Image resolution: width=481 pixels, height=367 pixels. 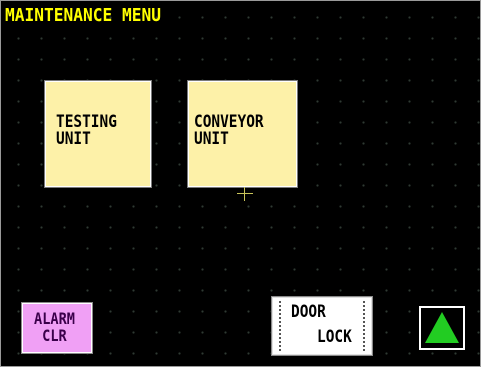 What do you see at coordinates (308, 312) in the screenshot?
I see `door-lock-label-line1: DOOR` at bounding box center [308, 312].